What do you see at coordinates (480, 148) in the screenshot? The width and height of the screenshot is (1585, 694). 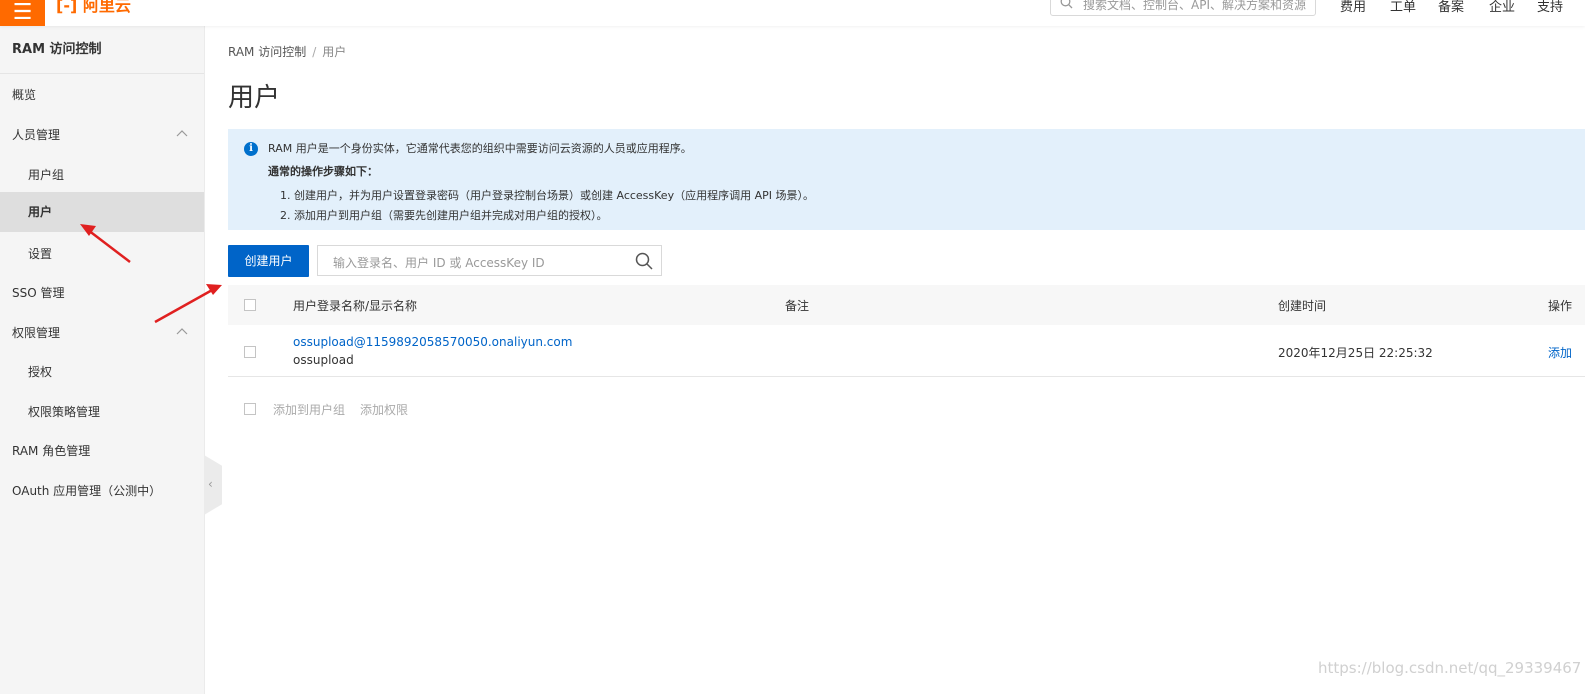 I see `notice-line: RAM 用户是一个身份实体，它通常代表您的组织中需要访问云资源的人员或应用程序。` at bounding box center [480, 148].